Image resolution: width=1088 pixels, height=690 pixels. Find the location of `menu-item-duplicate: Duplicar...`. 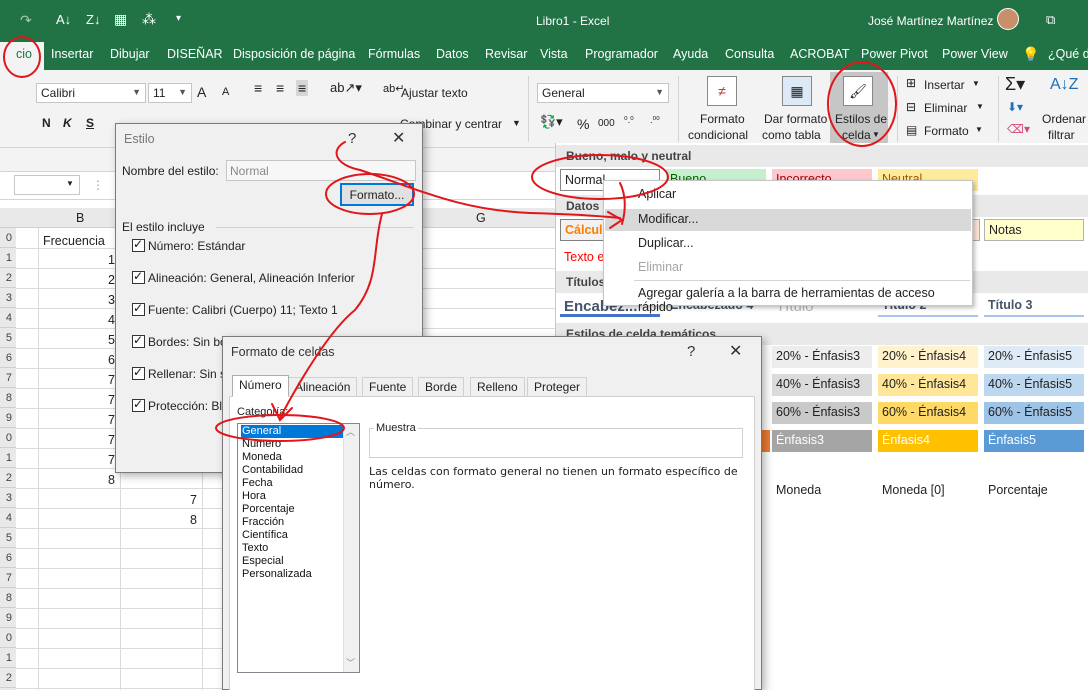

menu-item-duplicate: Duplicar... is located at coordinates (788, 244).